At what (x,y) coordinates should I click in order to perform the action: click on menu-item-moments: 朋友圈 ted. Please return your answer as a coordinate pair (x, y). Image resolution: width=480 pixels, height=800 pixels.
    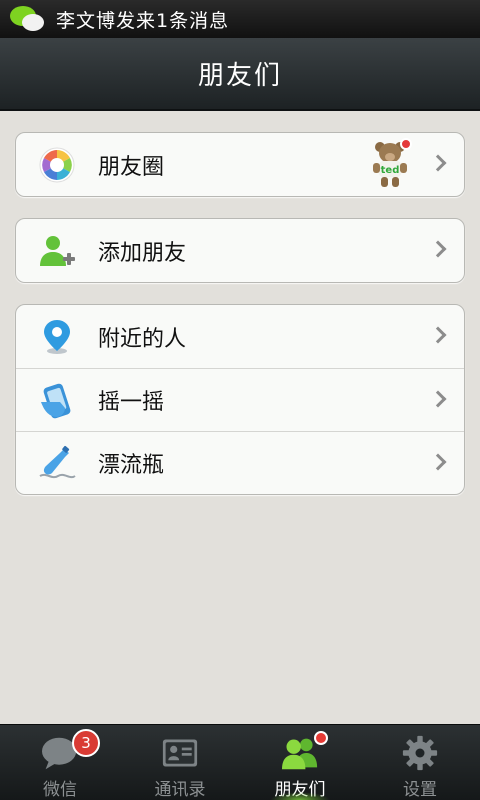
    Looking at the image, I should click on (240, 164).